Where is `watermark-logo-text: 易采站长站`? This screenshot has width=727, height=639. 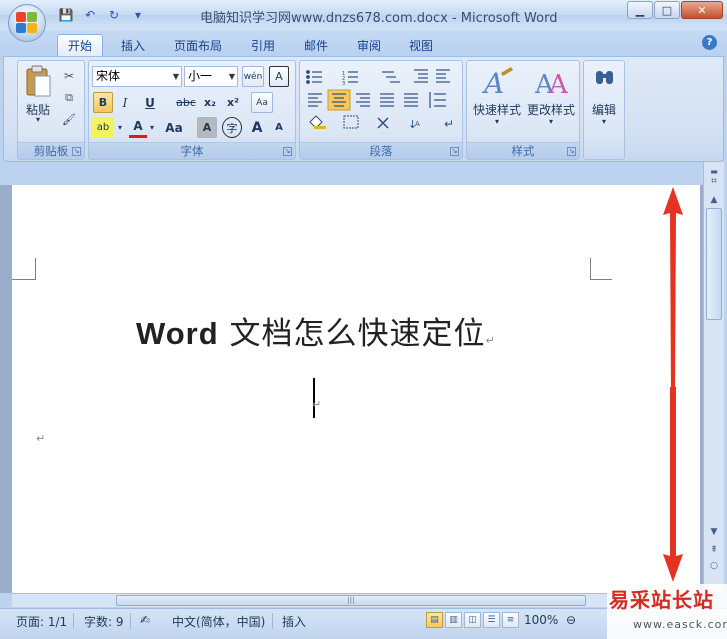 watermark-logo-text: 易采站长站 is located at coordinates (661, 600).